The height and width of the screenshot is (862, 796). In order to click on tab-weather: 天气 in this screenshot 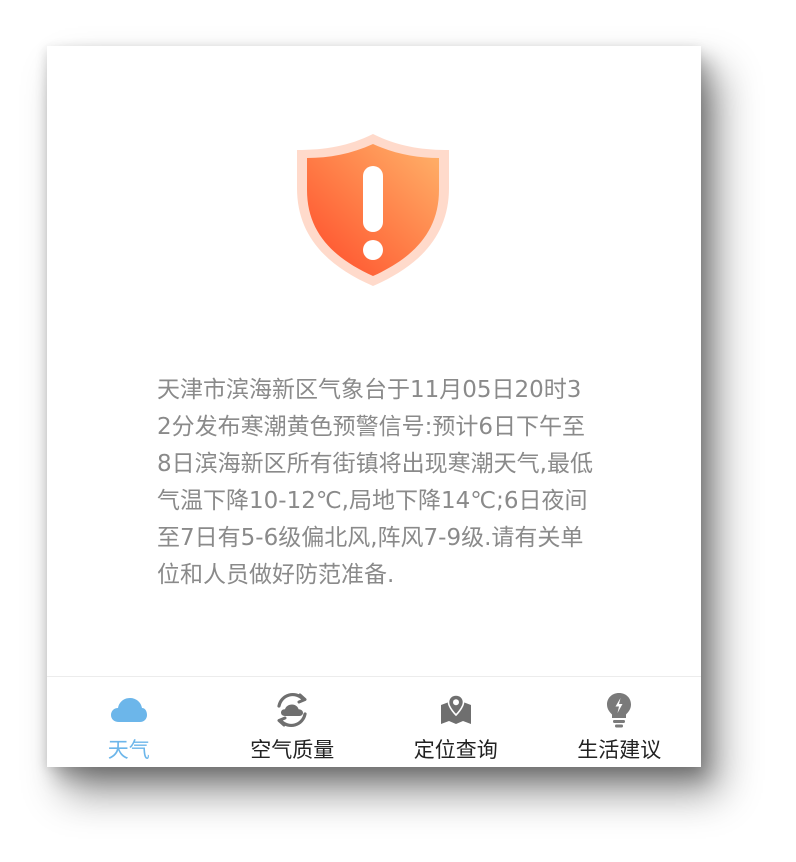, I will do `click(129, 722)`.